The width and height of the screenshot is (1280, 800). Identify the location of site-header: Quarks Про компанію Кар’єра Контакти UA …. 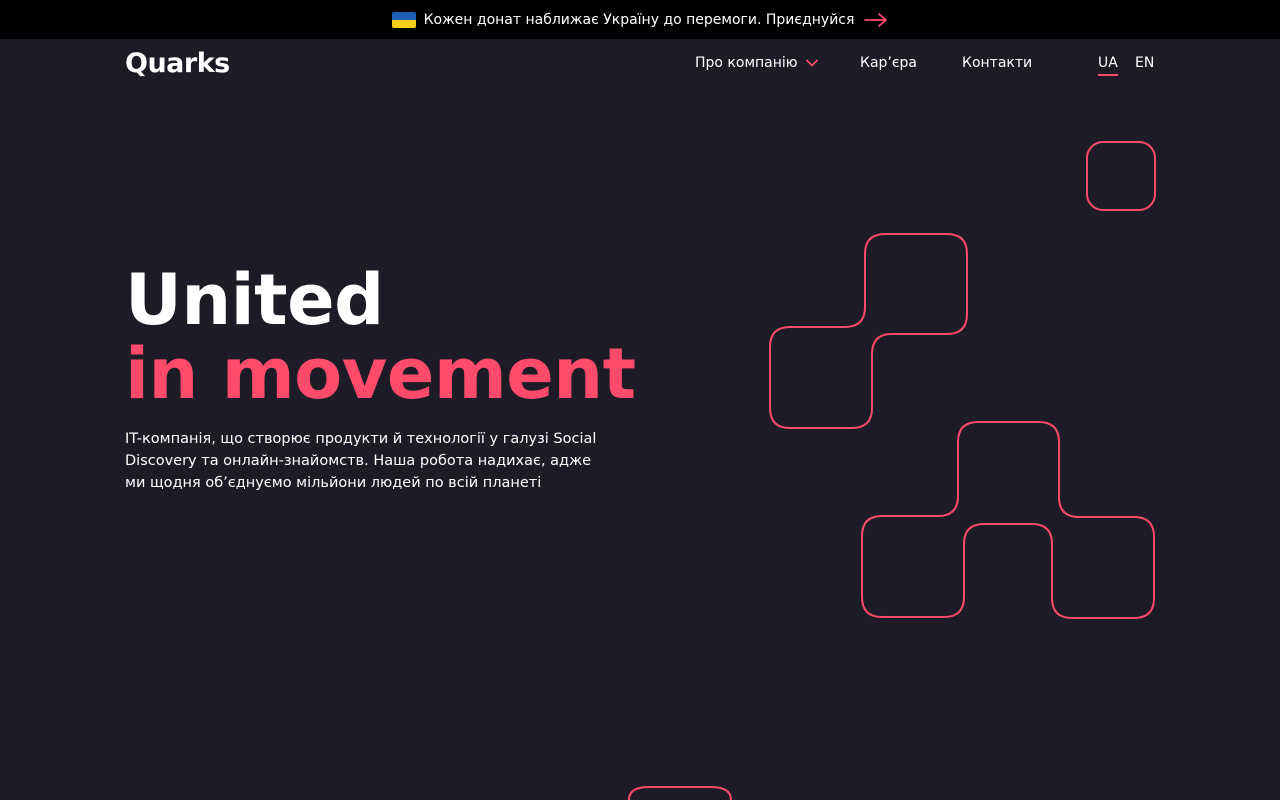
(640, 64).